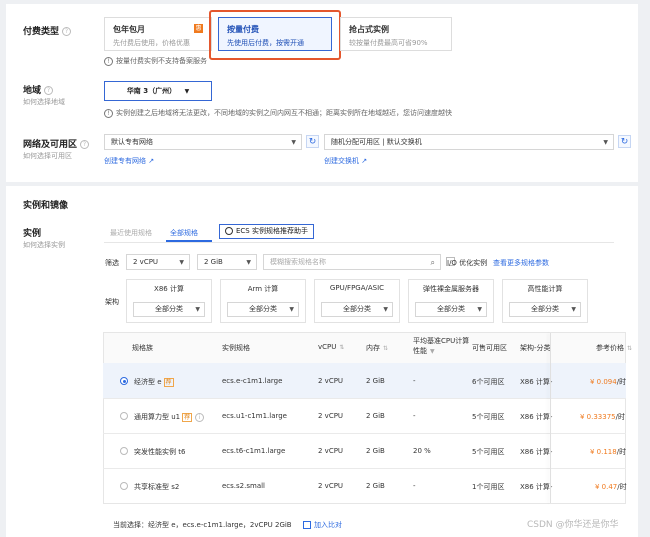 The image size is (650, 537). I want to click on vpc-value: 默认专有网络, so click(132, 142).